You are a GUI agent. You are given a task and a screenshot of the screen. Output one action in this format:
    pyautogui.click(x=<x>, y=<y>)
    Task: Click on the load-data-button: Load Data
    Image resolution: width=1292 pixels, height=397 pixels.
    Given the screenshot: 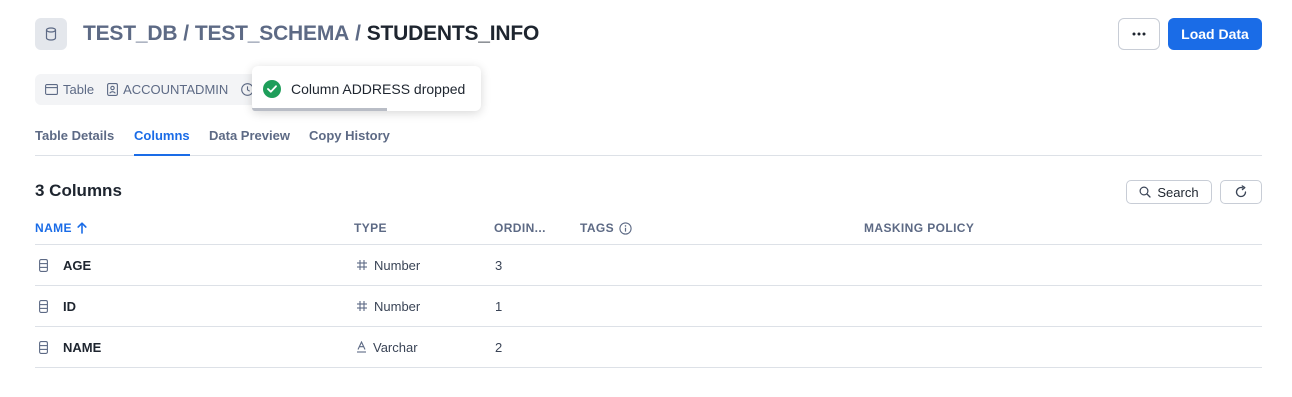 What is the action you would take?
    pyautogui.click(x=1215, y=34)
    